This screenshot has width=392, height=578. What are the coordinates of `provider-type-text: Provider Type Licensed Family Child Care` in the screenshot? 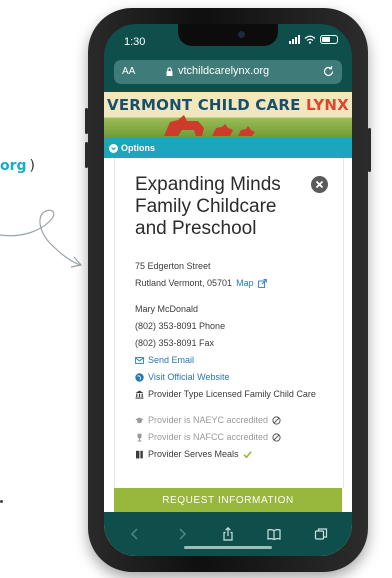 It's located at (232, 394).